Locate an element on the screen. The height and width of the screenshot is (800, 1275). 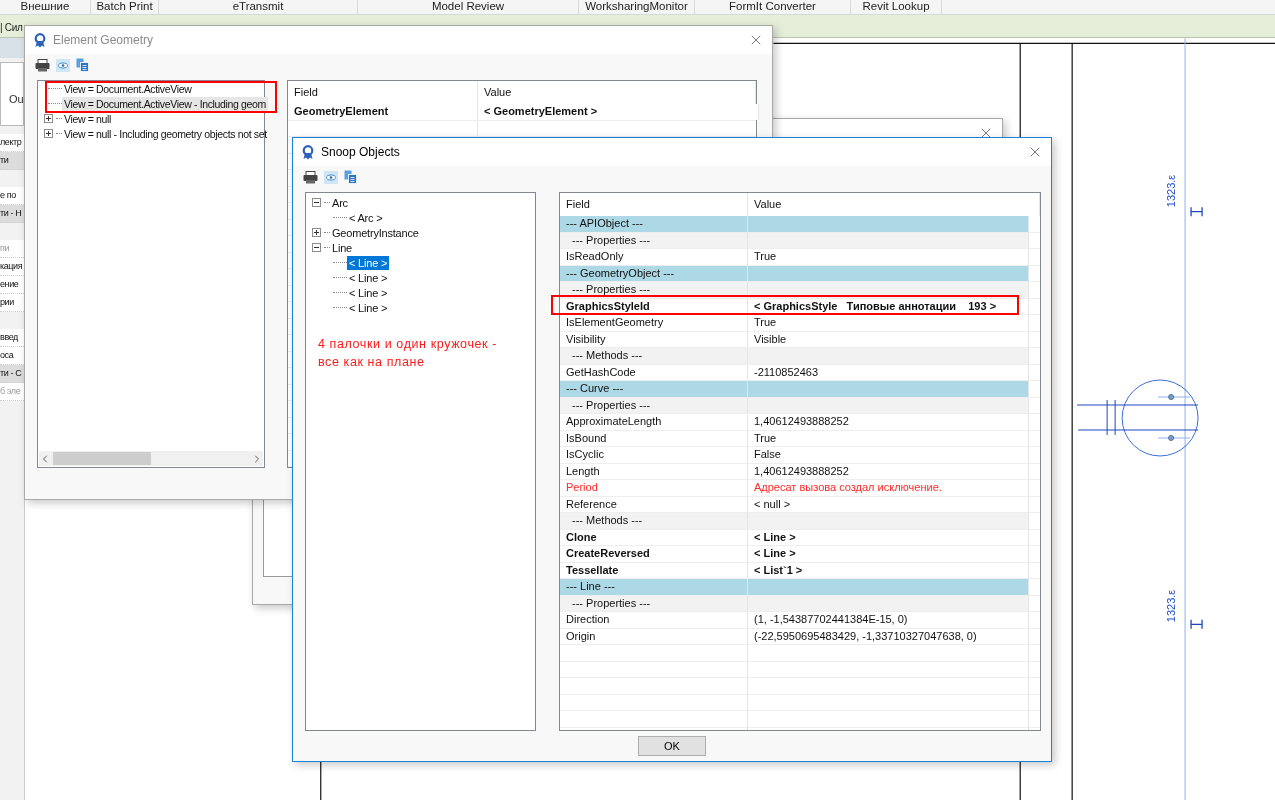
window-title: Element Geometry is located at coordinates (104, 40).